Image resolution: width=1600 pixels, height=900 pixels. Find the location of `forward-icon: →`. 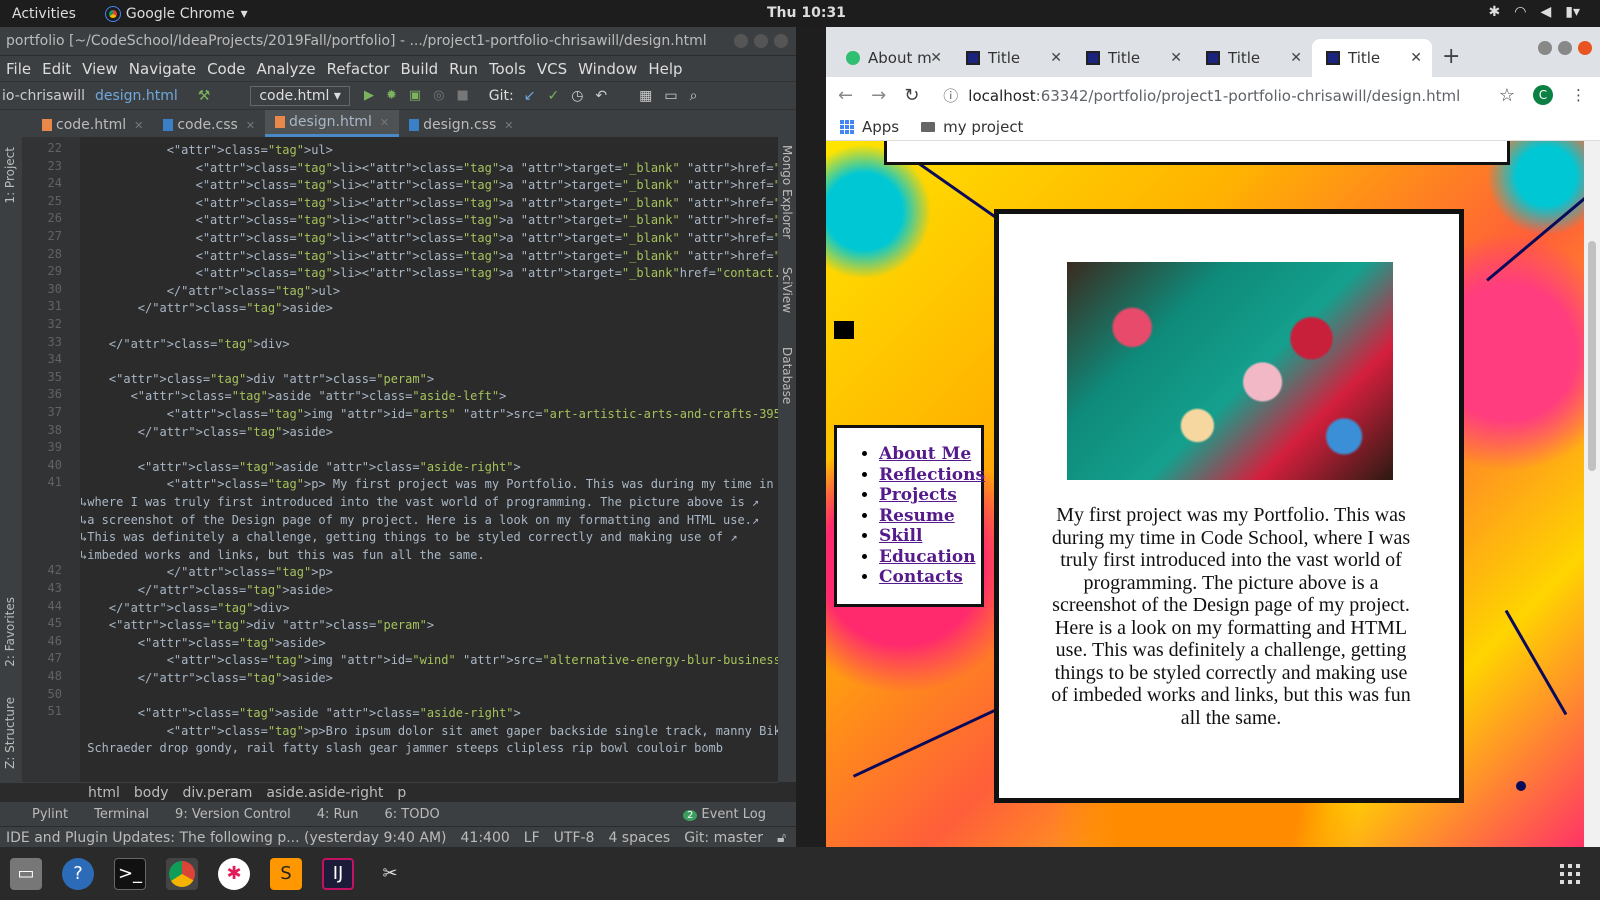

forward-icon: → is located at coordinates (878, 95).